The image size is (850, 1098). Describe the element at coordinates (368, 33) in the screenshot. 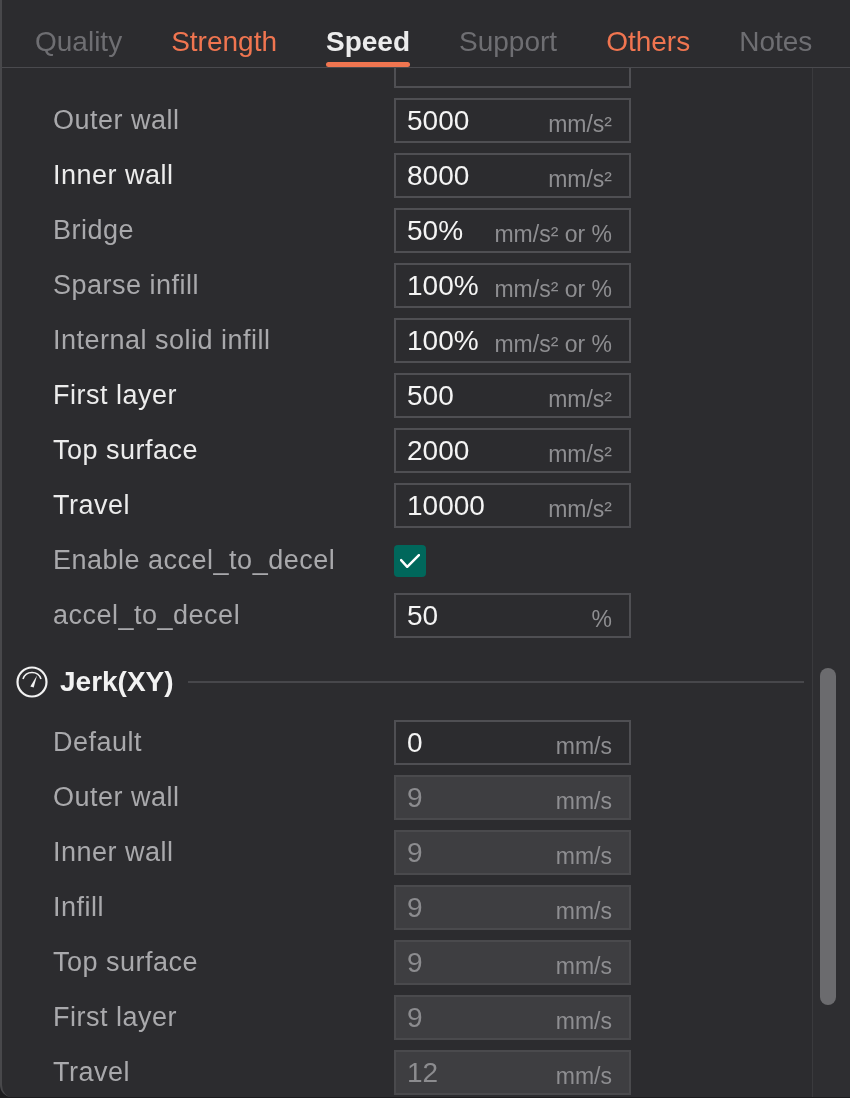

I see `tab: Speed` at that location.